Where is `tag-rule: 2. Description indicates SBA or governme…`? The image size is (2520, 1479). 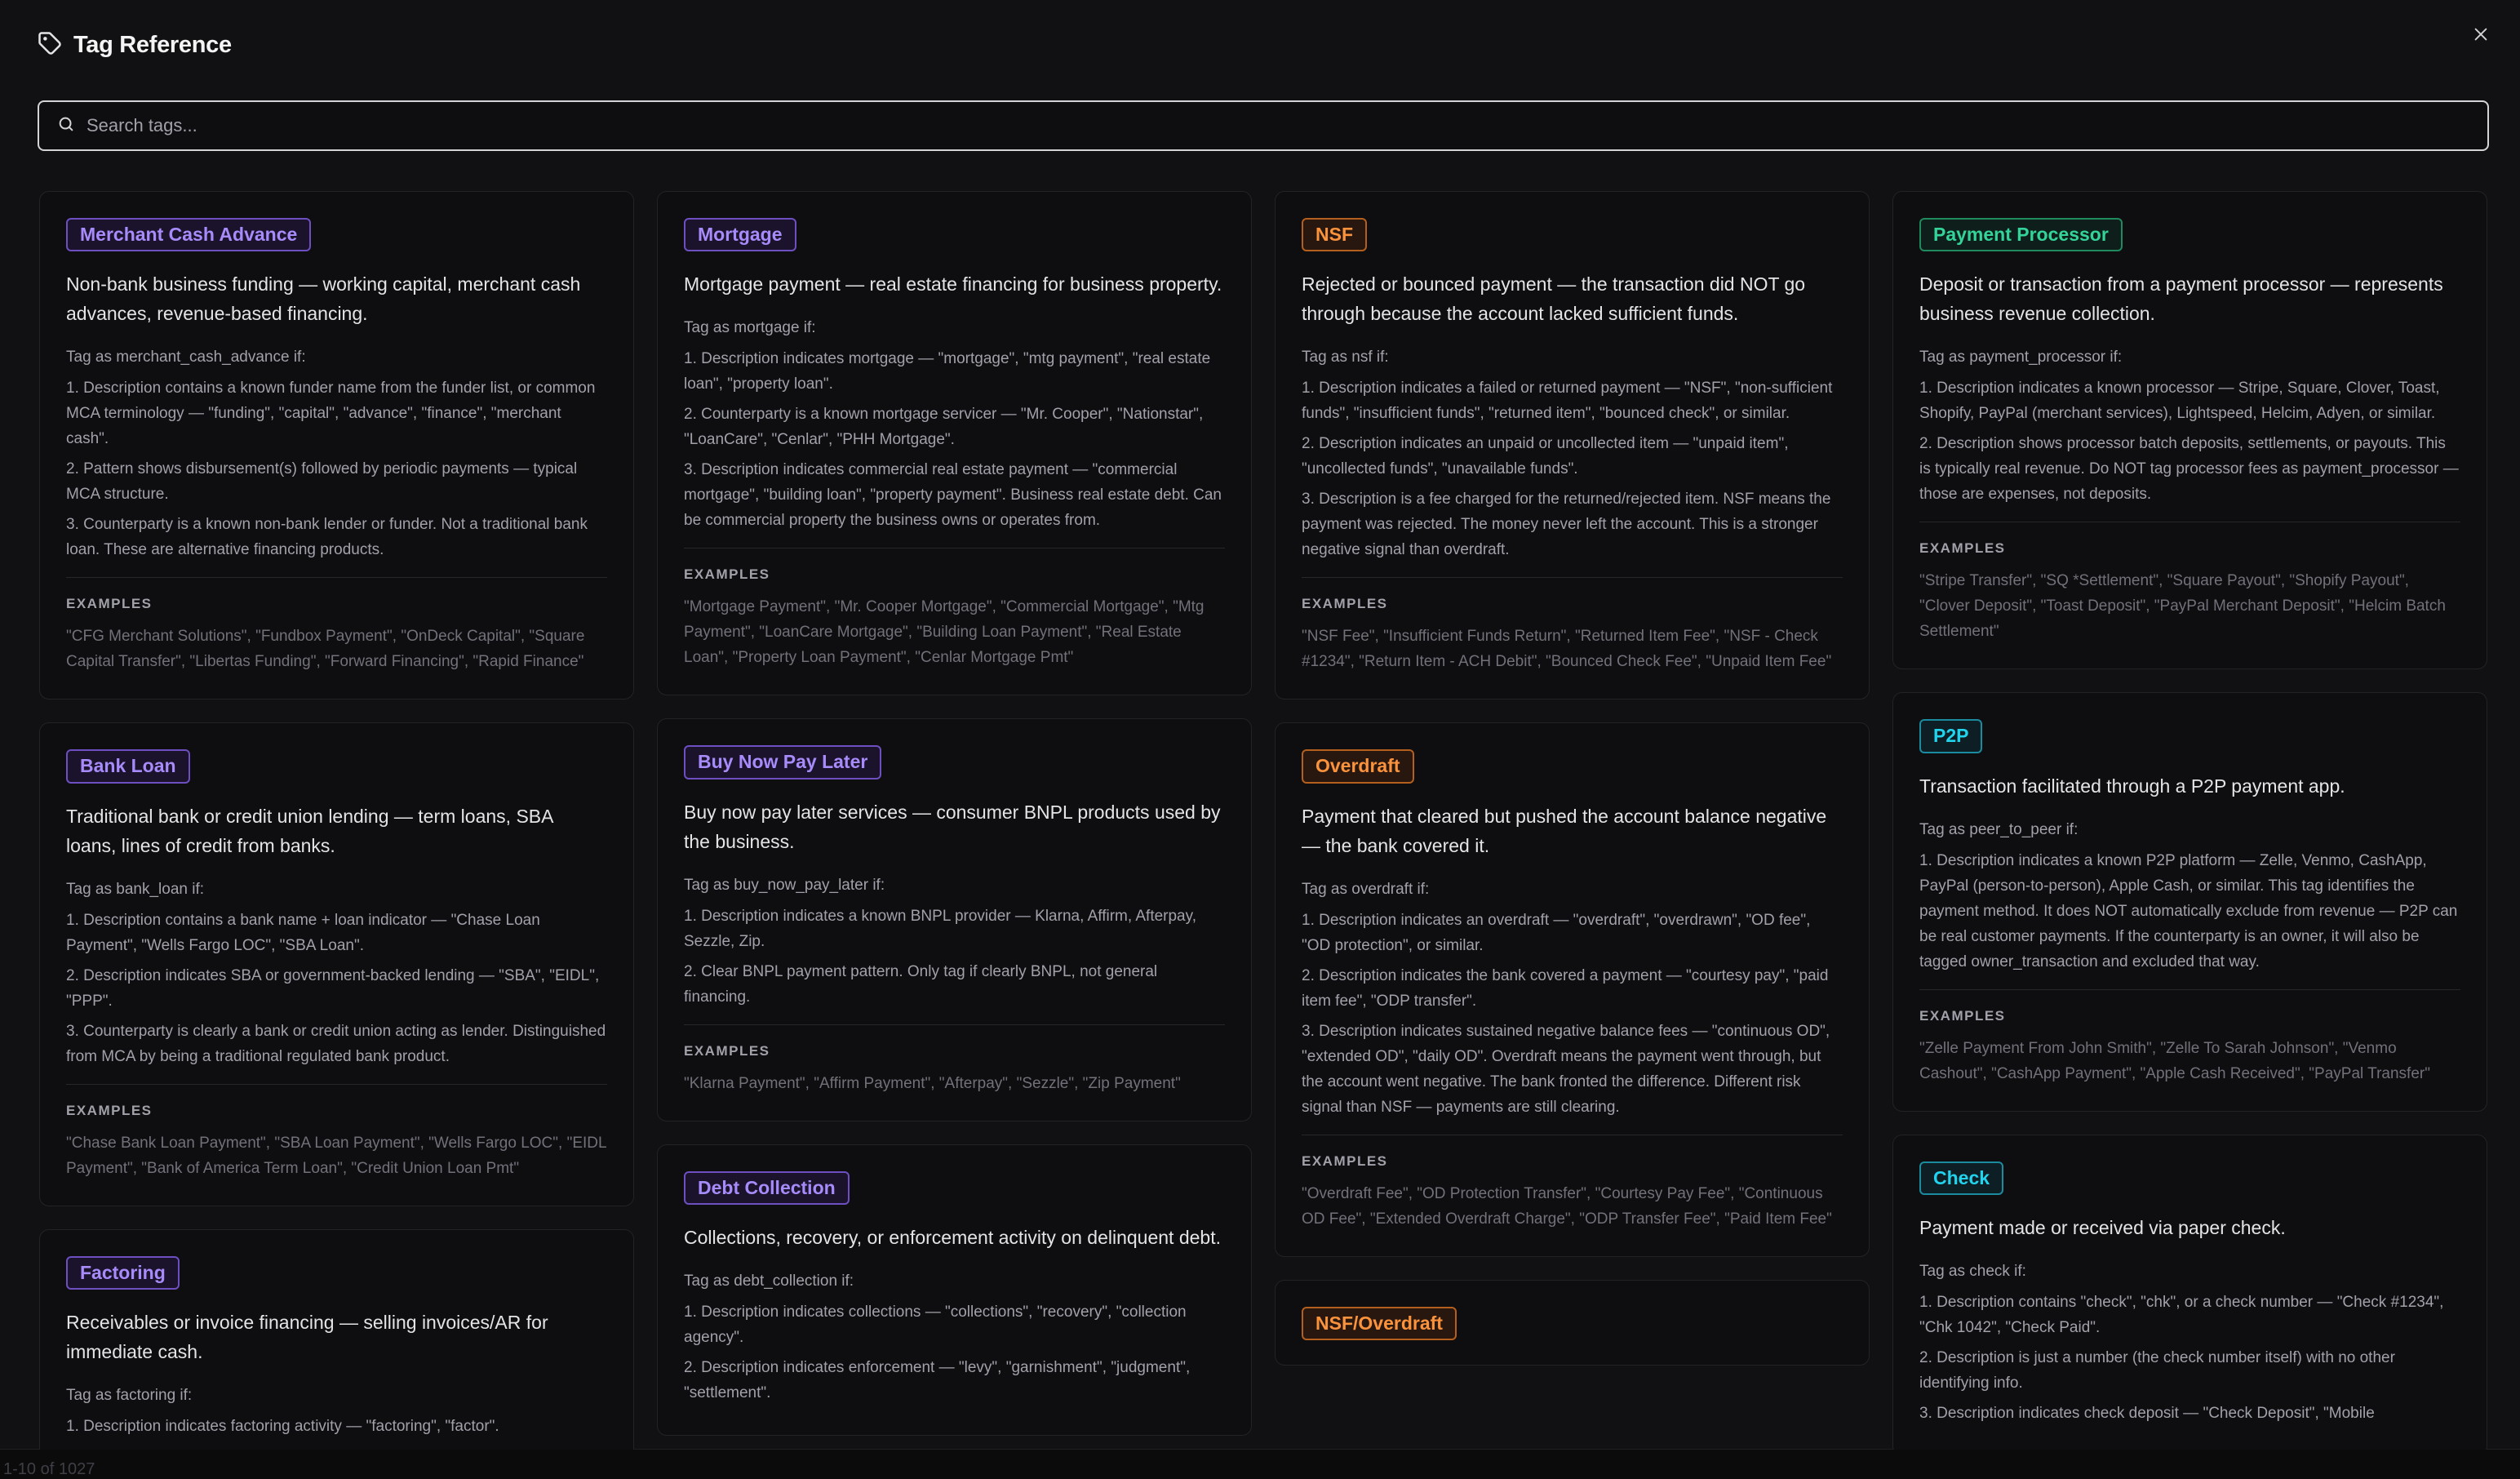
tag-rule: 2. Description indicates SBA or governme… is located at coordinates (333, 988).